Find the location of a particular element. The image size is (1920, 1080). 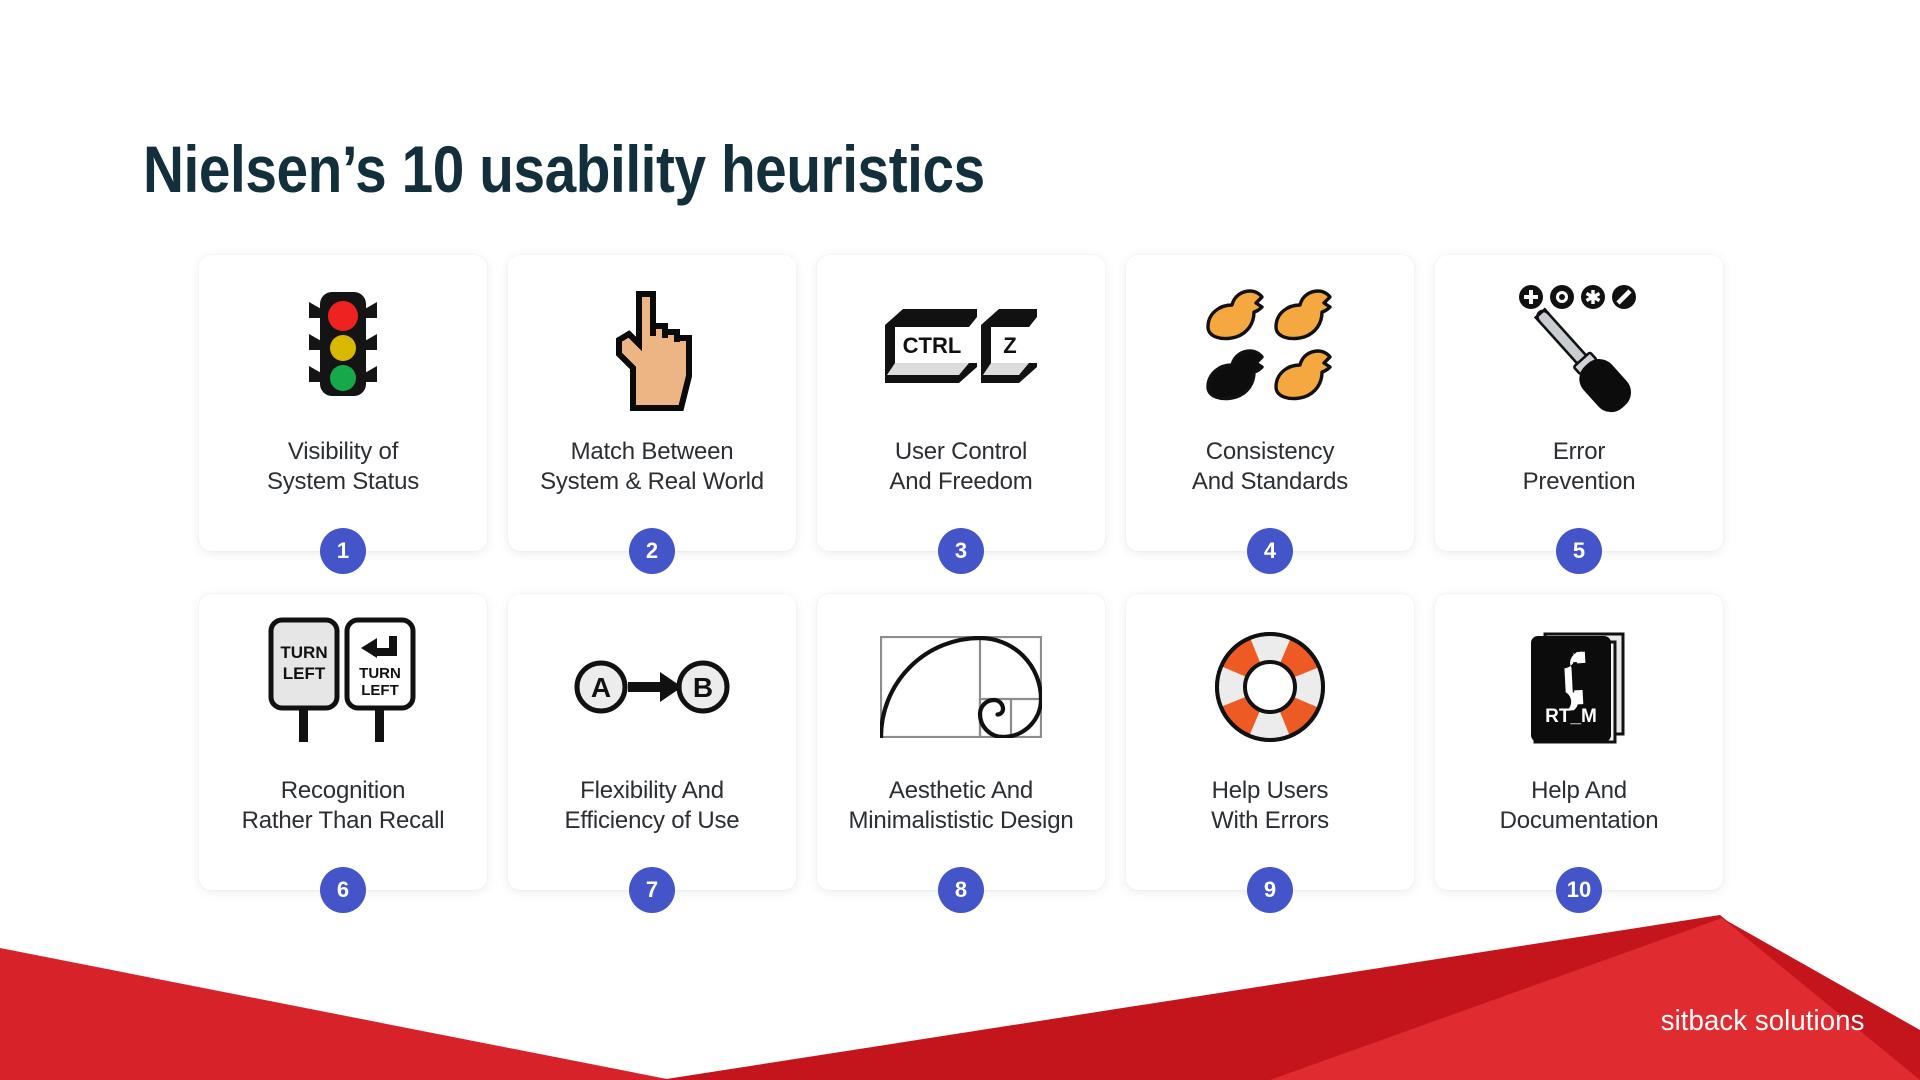

footer-shape-left is located at coordinates (336, 1014).